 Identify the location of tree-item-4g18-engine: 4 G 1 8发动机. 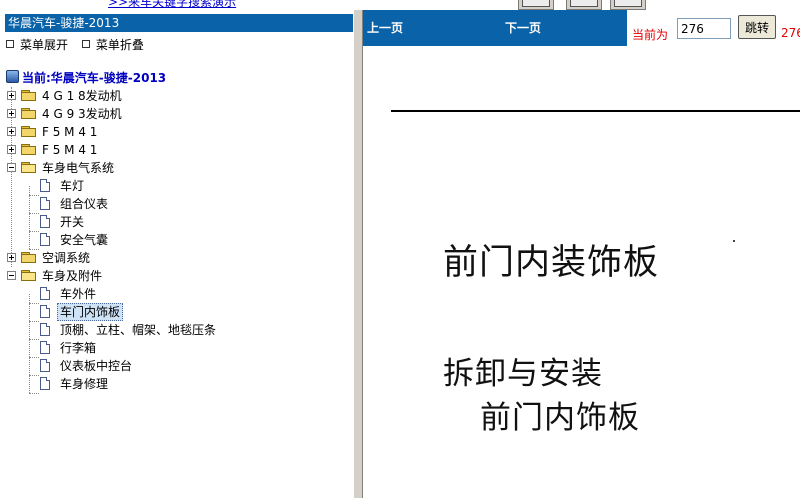
(150, 96).